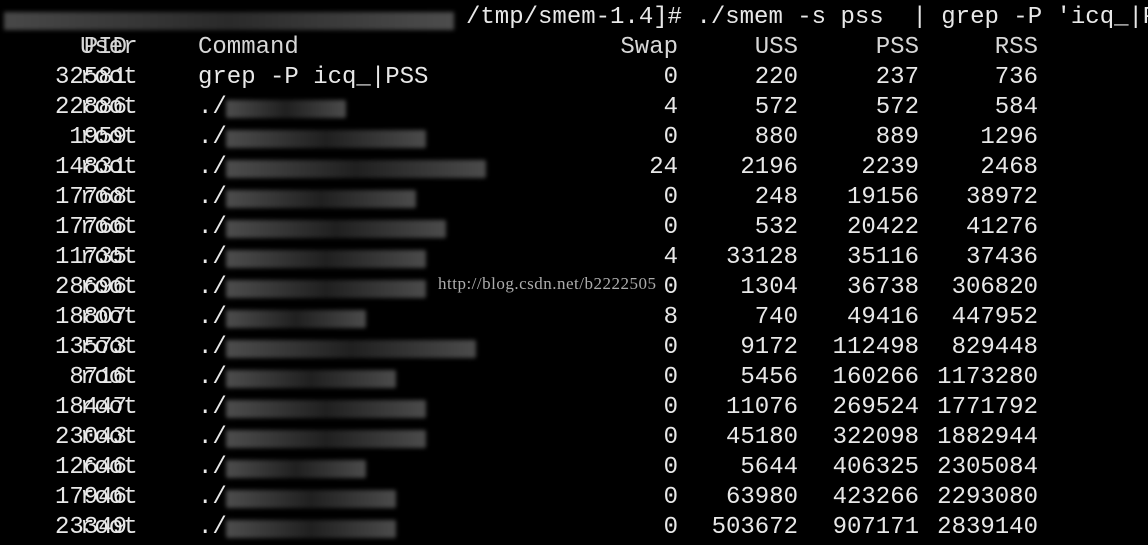  I want to click on rss-cell: 584, so click(1016, 107).